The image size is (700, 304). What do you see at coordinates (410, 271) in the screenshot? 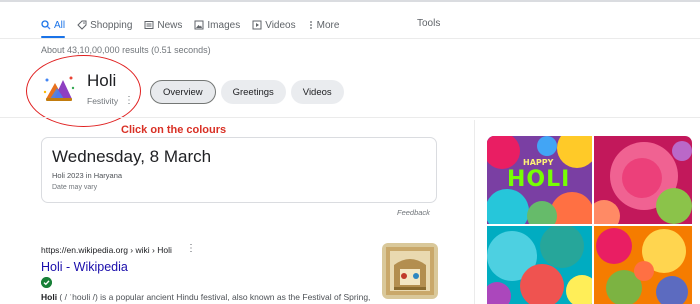
I see `result-thumbnail` at bounding box center [410, 271].